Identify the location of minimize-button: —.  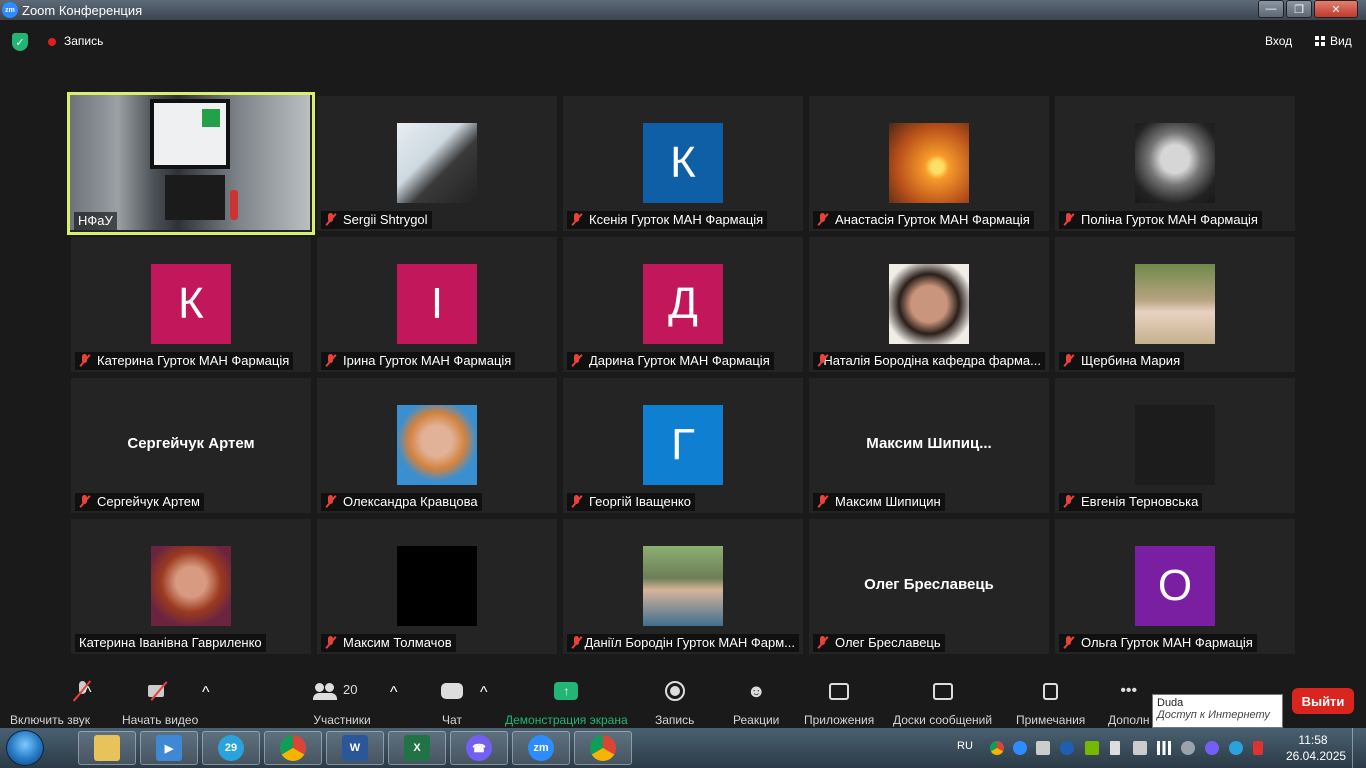
(1271, 9).